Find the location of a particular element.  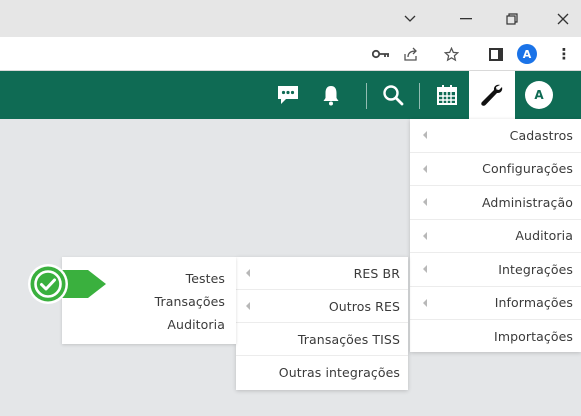

menu-item-label: Integrações is located at coordinates (535, 269).